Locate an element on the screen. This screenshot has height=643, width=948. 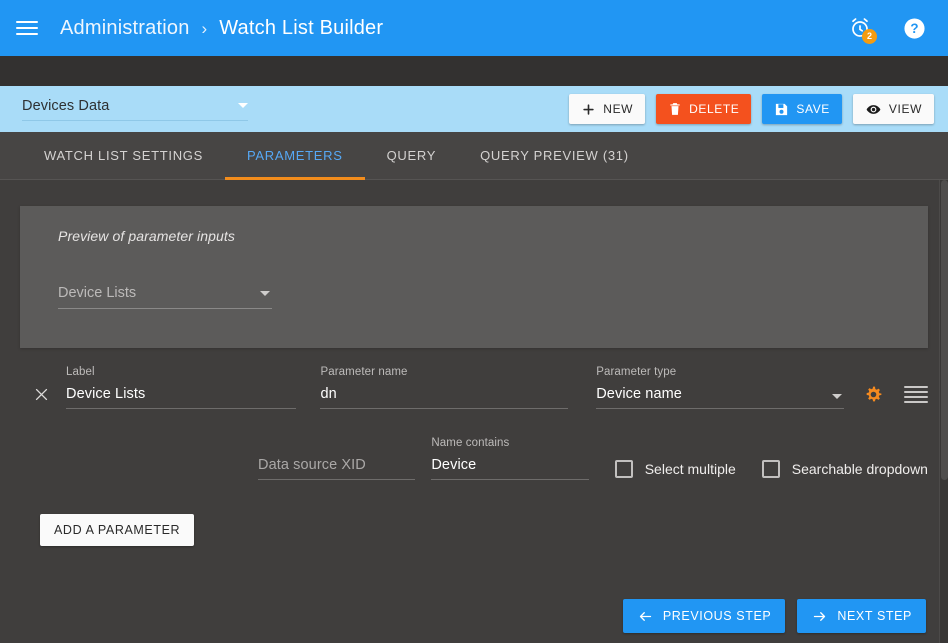
chevron-right-icon: › is located at coordinates (204, 28).